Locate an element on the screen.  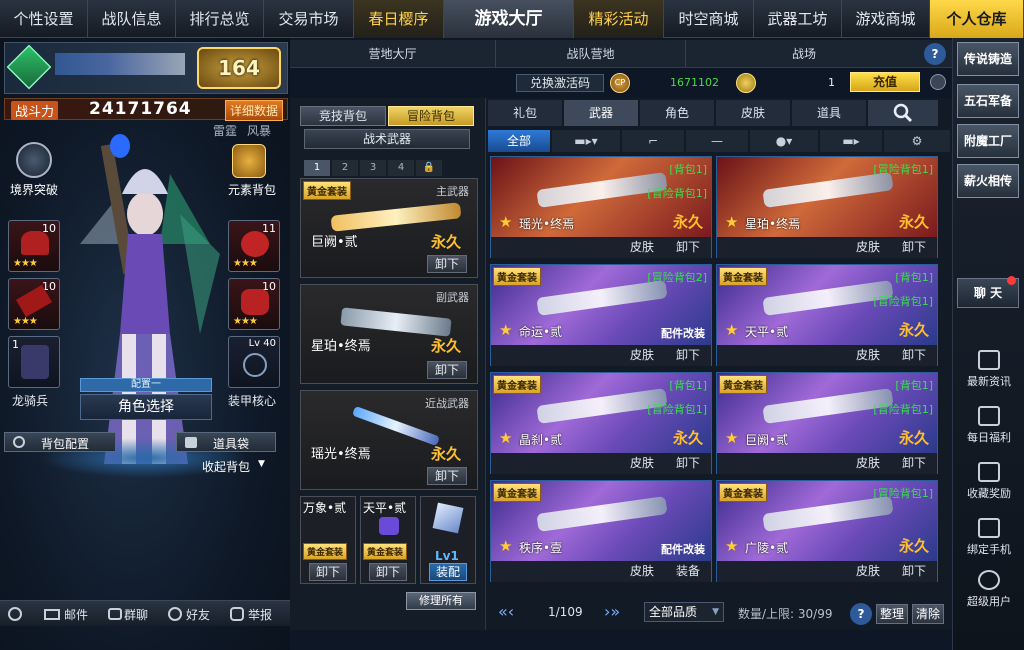
tab-weapons: 武器 is located at coordinates (601, 113).